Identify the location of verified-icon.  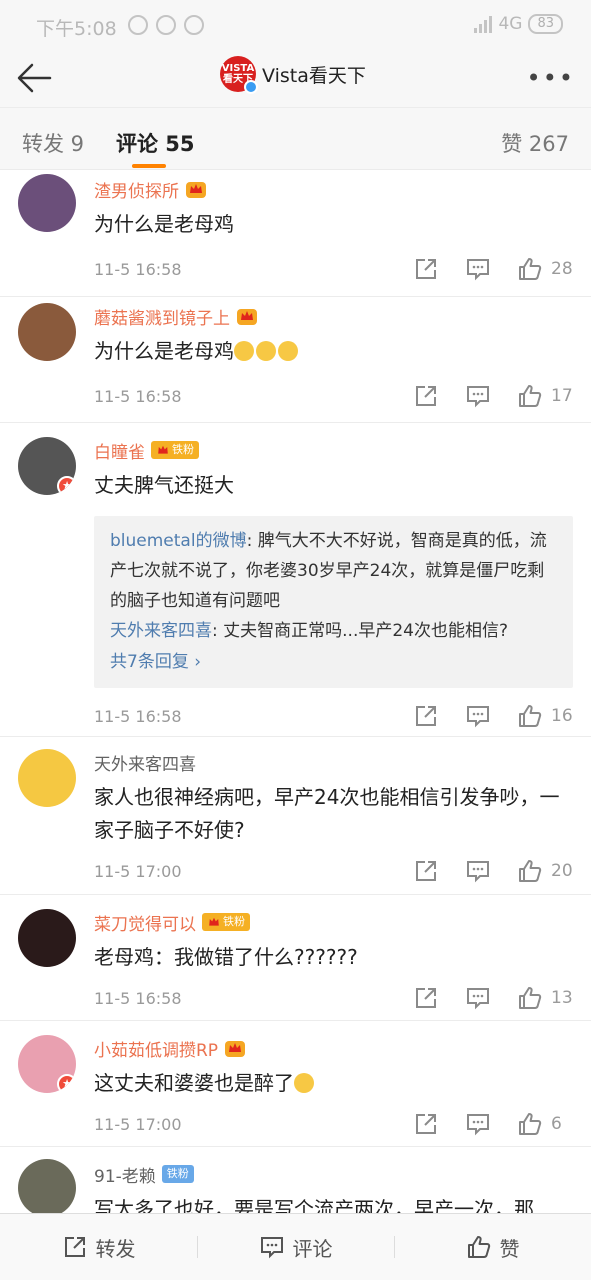
(251, 87).